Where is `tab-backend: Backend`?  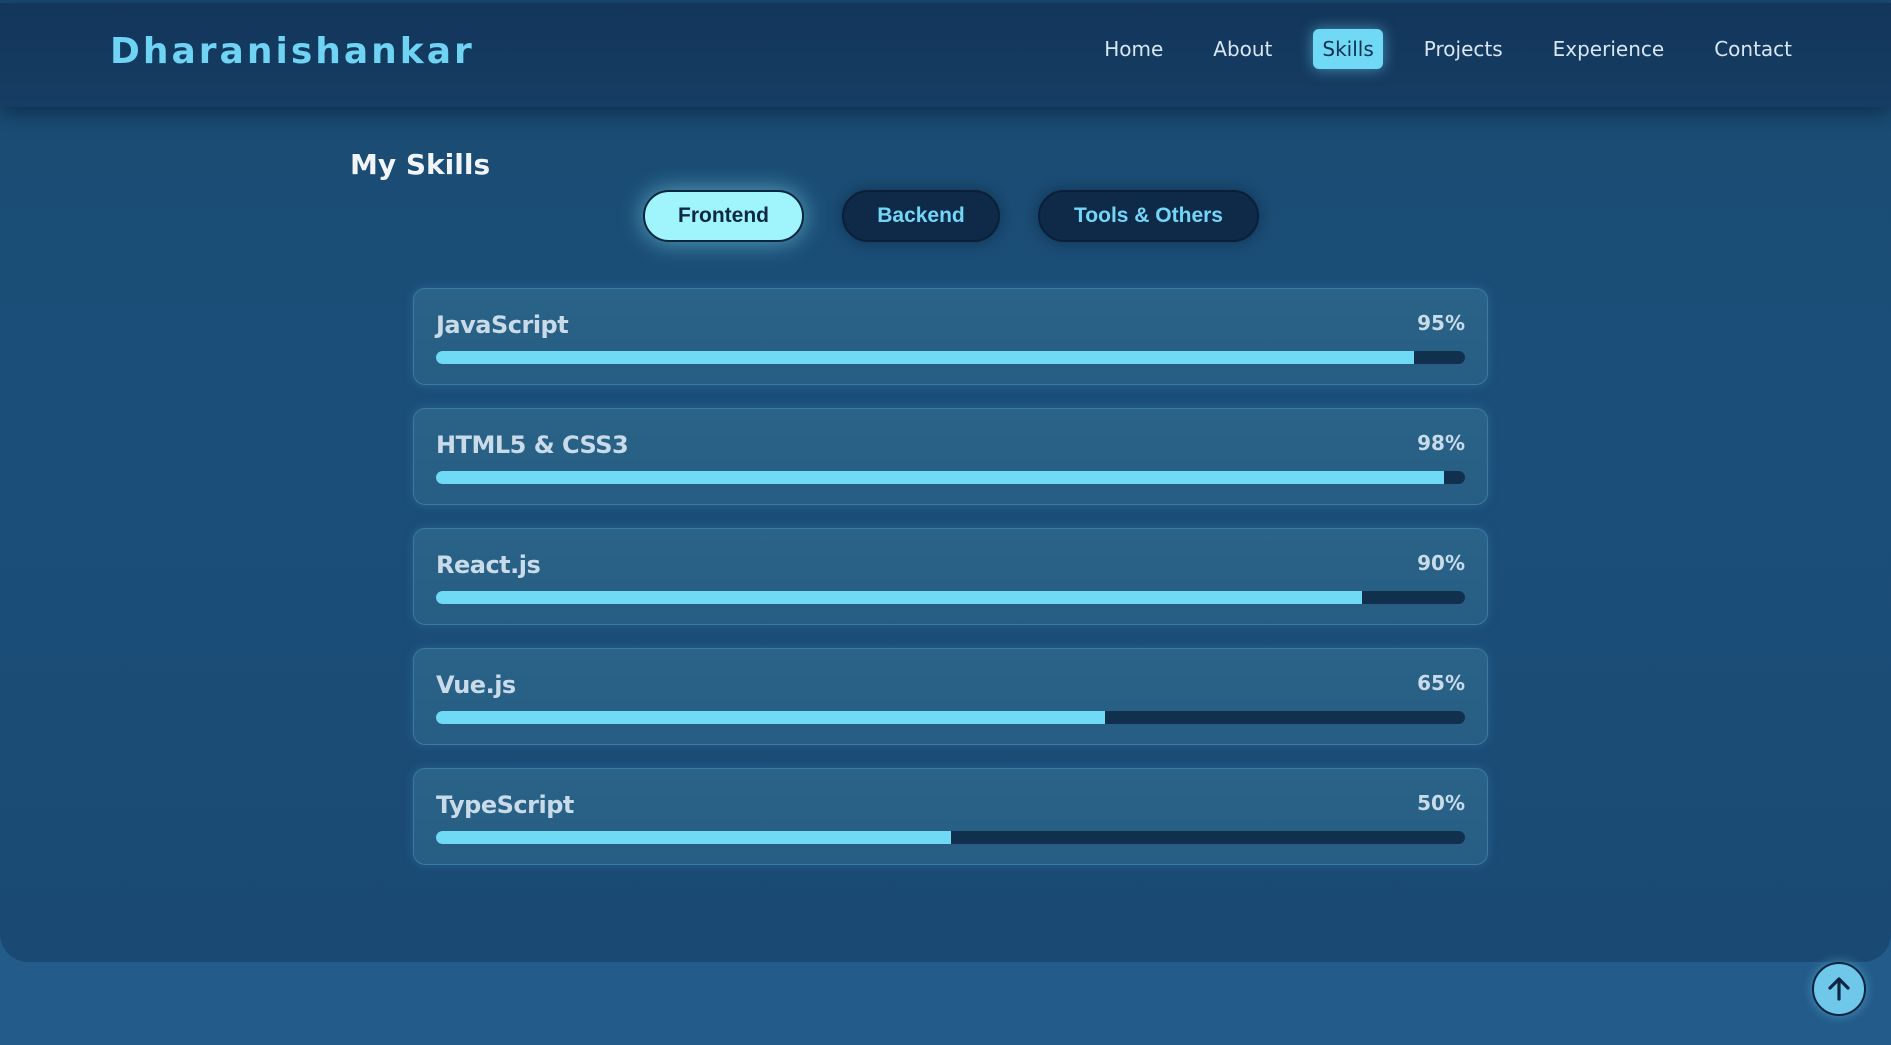
tab-backend: Backend is located at coordinates (921, 216).